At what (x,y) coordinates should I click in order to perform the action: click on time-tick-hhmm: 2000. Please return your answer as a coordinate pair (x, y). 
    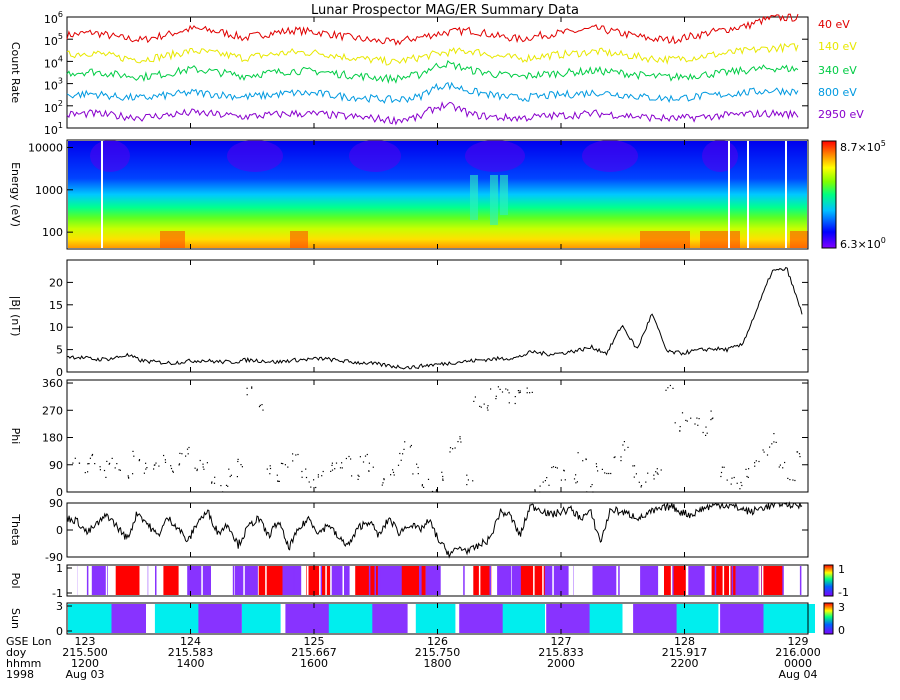
    Looking at the image, I should click on (561, 663).